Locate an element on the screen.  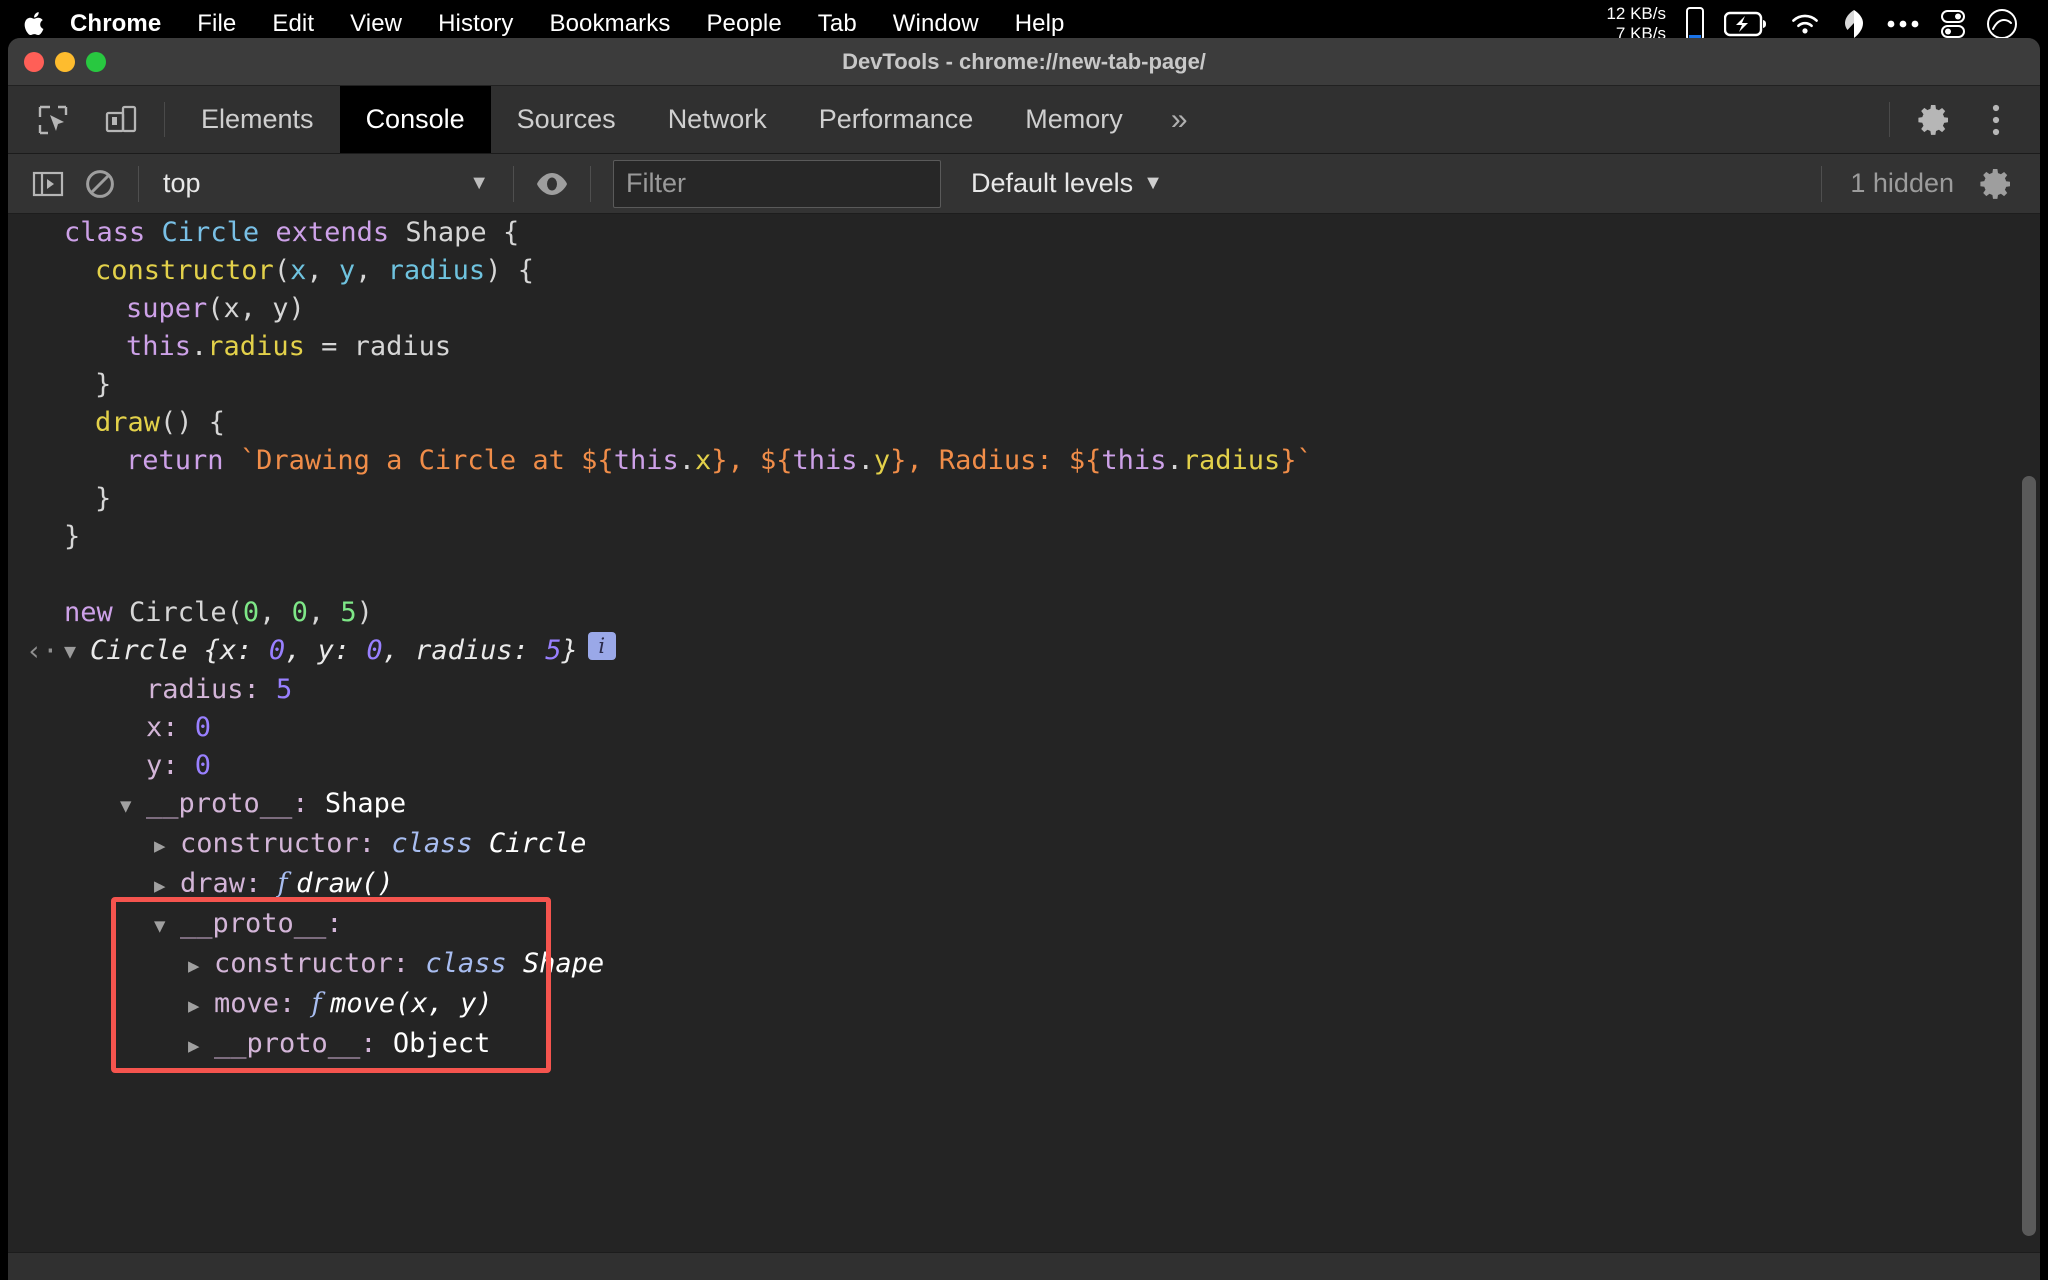
execution-context-selector: top ▼ is located at coordinates (326, 184).